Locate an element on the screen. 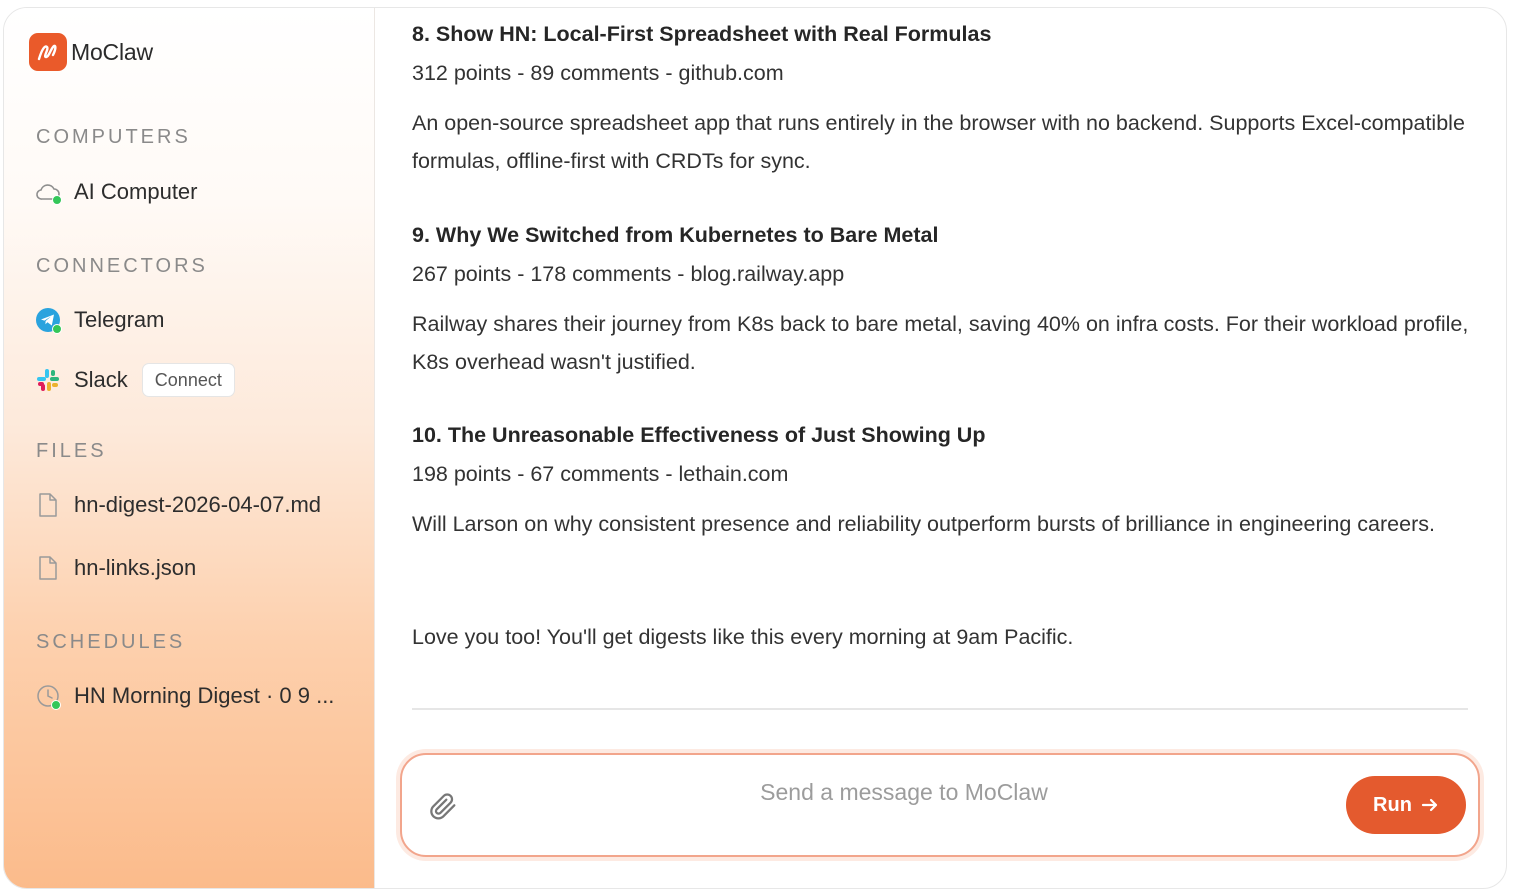 The width and height of the screenshot is (1536, 889). divider is located at coordinates (940, 709).